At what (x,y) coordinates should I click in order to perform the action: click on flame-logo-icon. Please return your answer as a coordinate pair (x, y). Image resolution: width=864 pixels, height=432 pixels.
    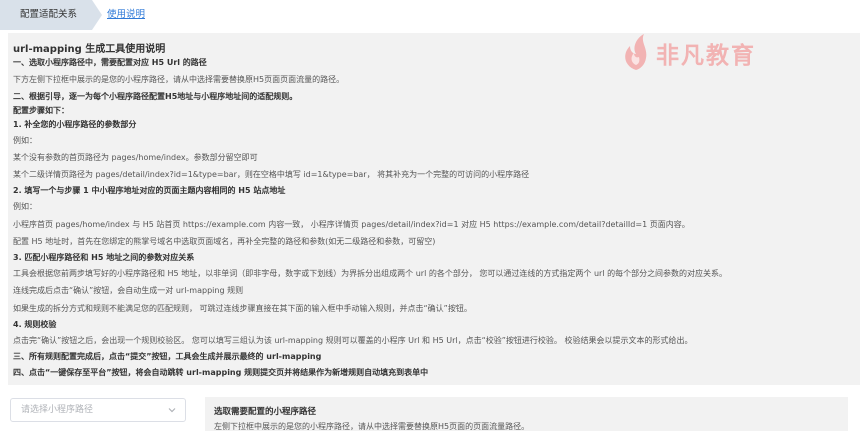
    Looking at the image, I should click on (636, 52).